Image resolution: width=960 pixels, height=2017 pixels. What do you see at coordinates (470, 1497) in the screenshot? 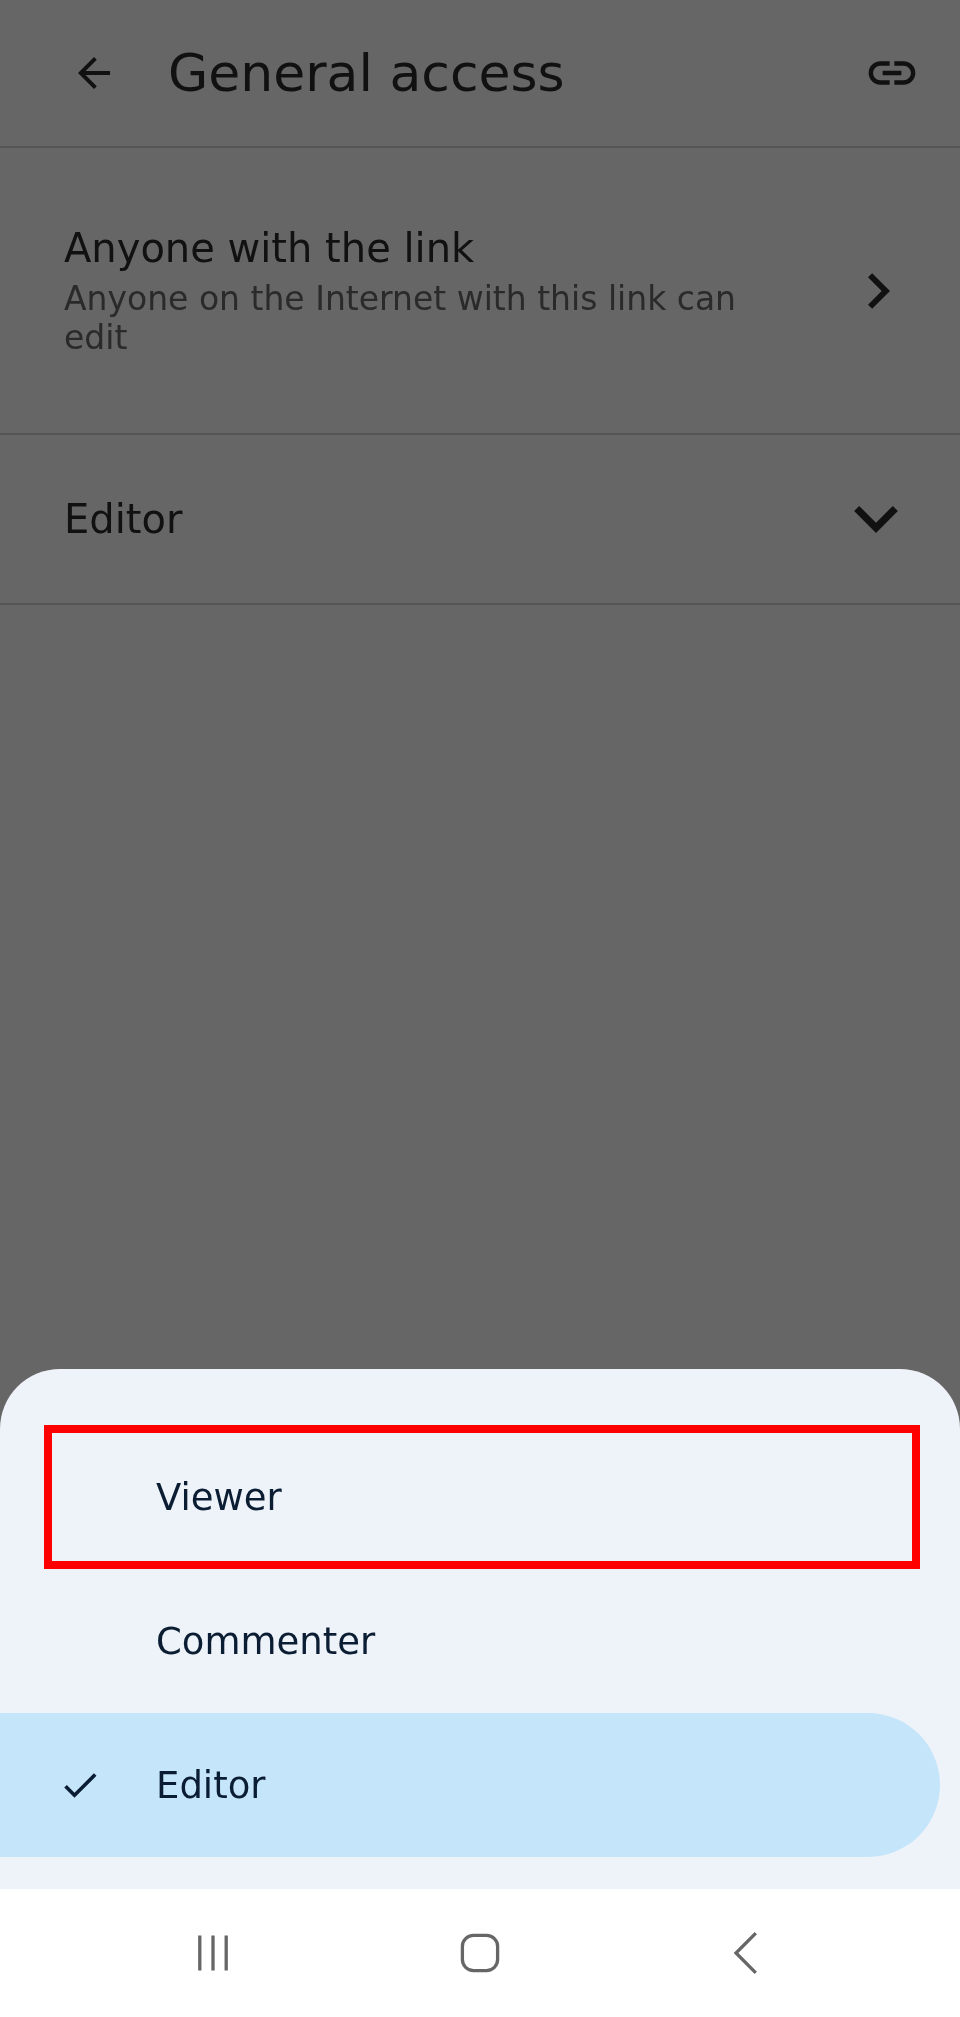
I see `role-option: Viewer` at bounding box center [470, 1497].